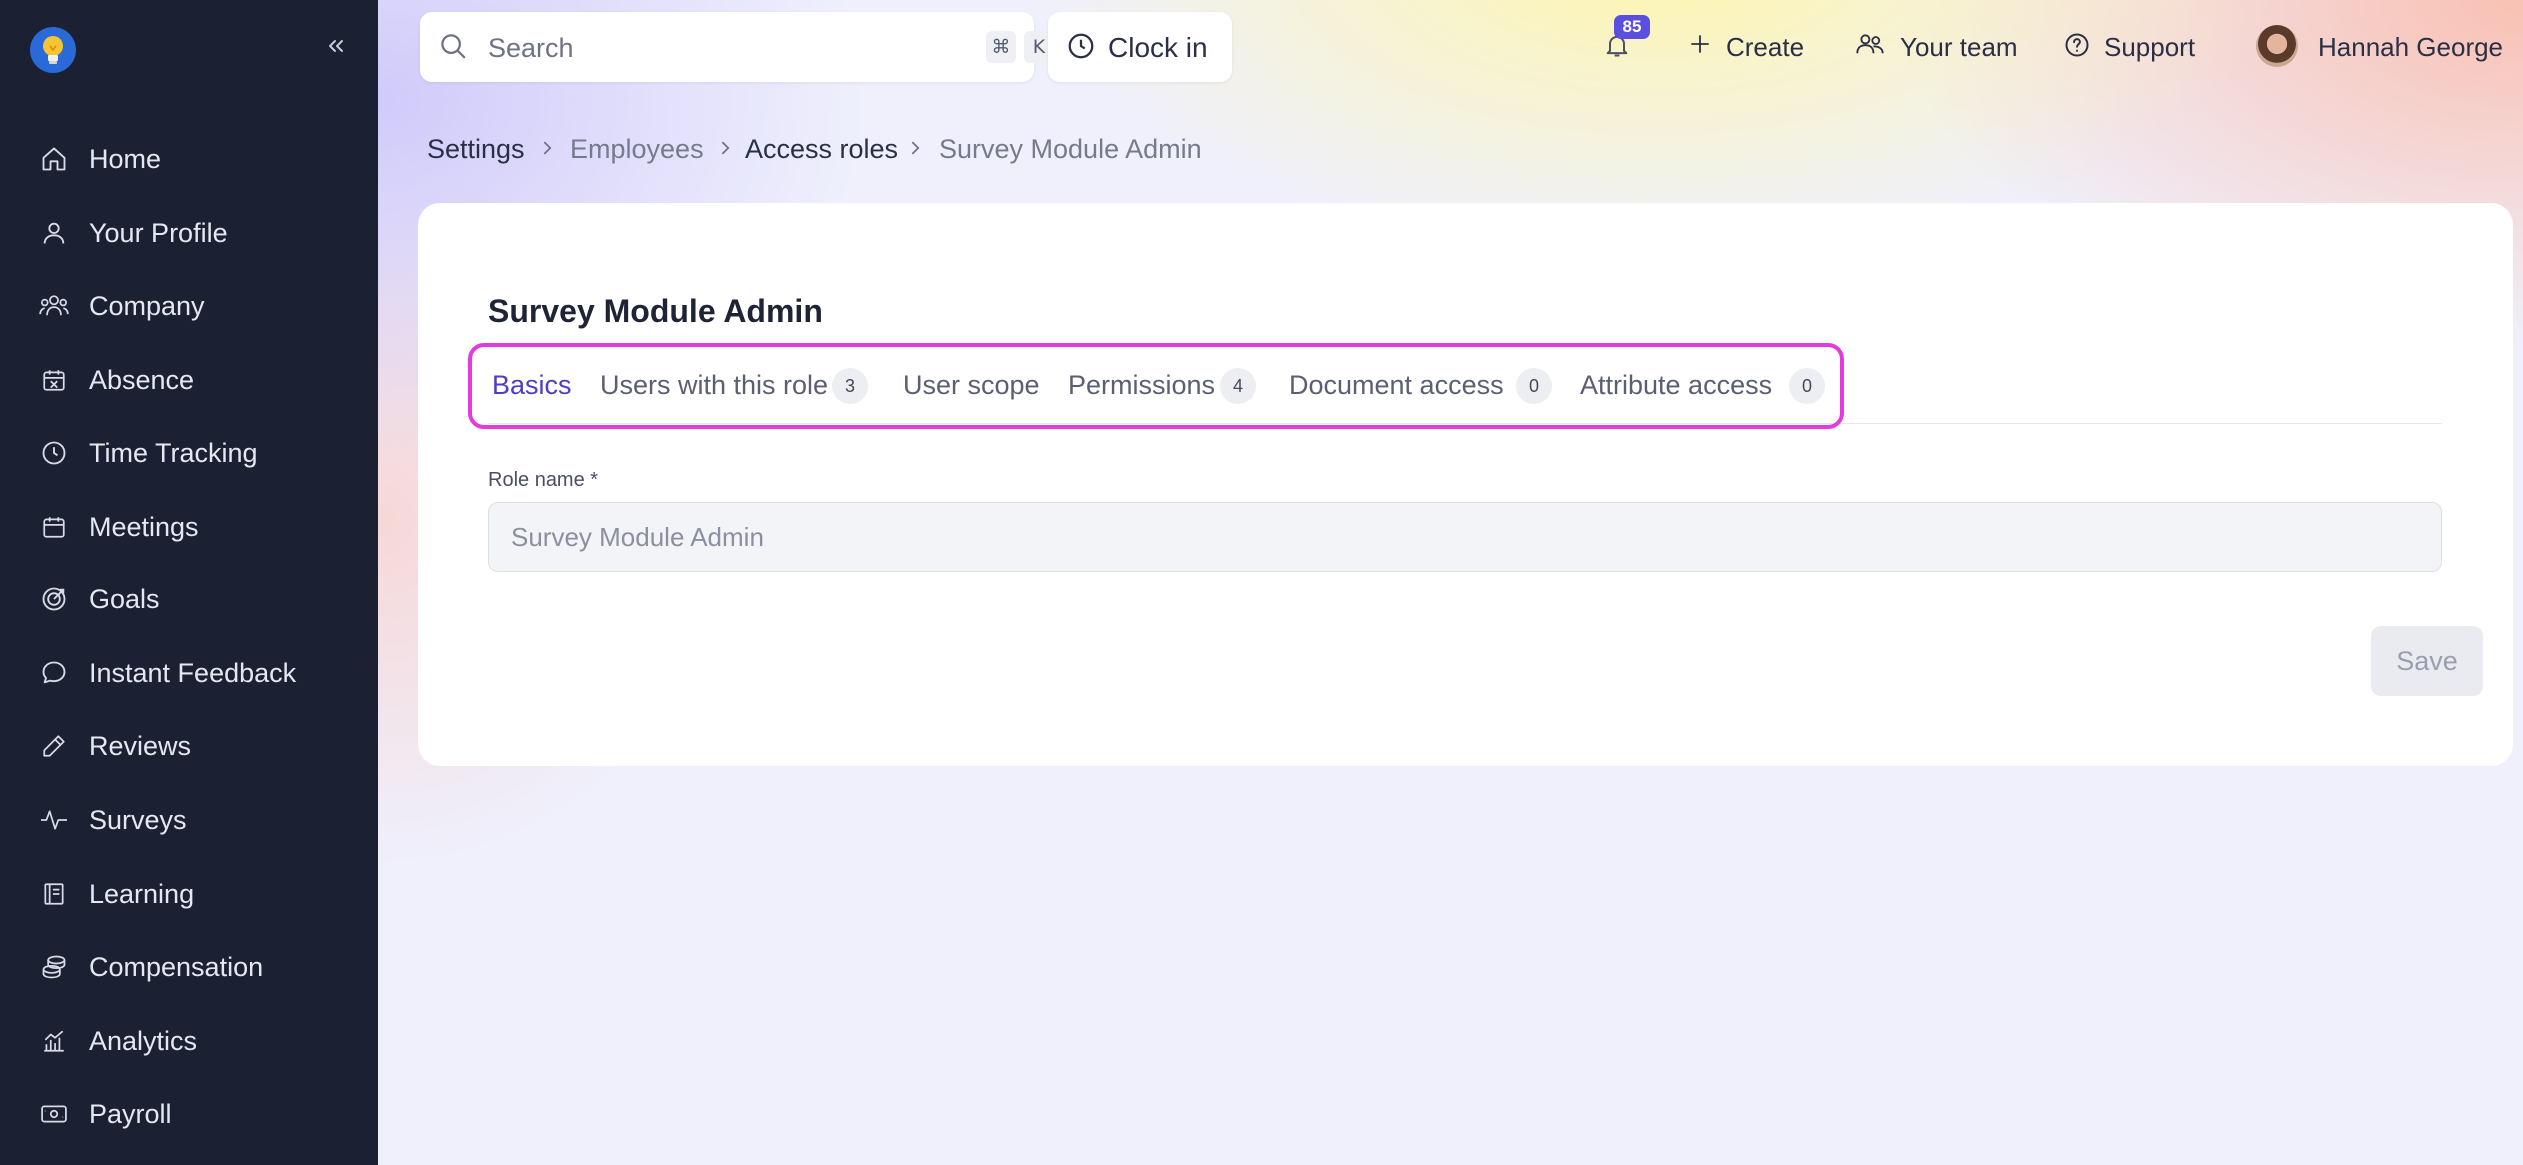  Describe the element at coordinates (2411, 47) in the screenshot. I see `user-name: Hannah George` at that location.